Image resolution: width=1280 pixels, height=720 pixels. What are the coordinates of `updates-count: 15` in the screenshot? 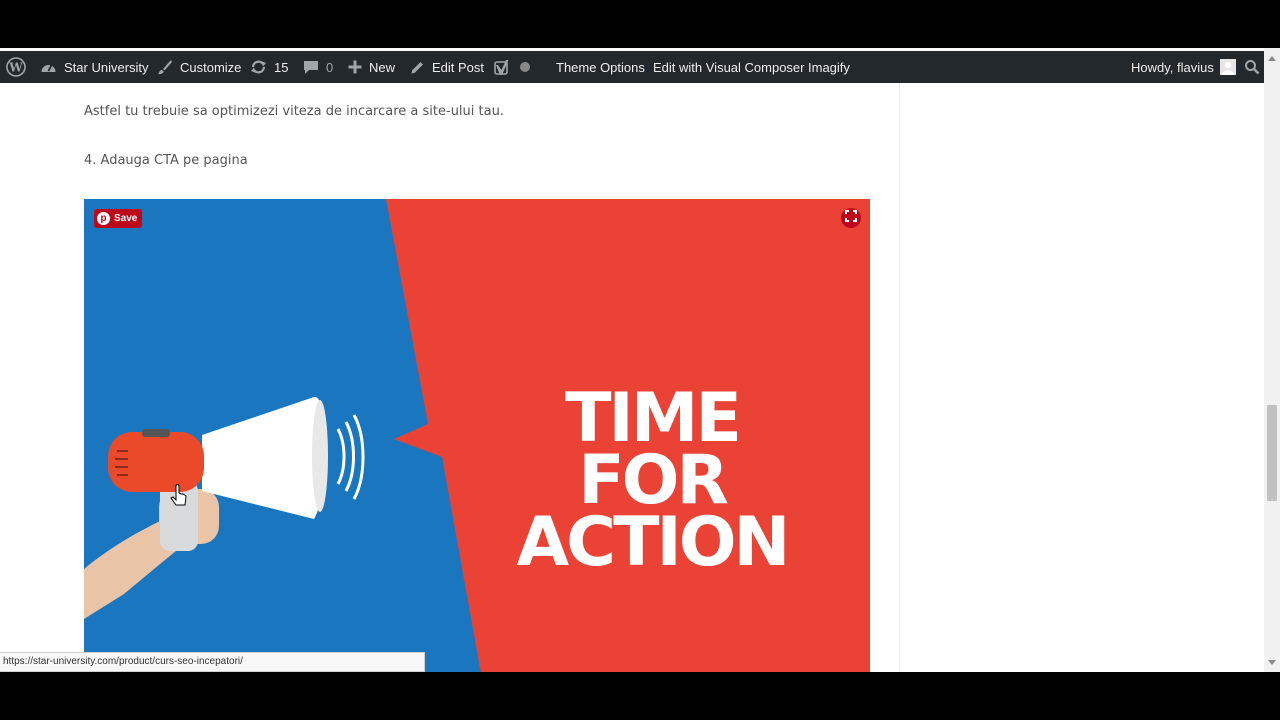 It's located at (281, 67).